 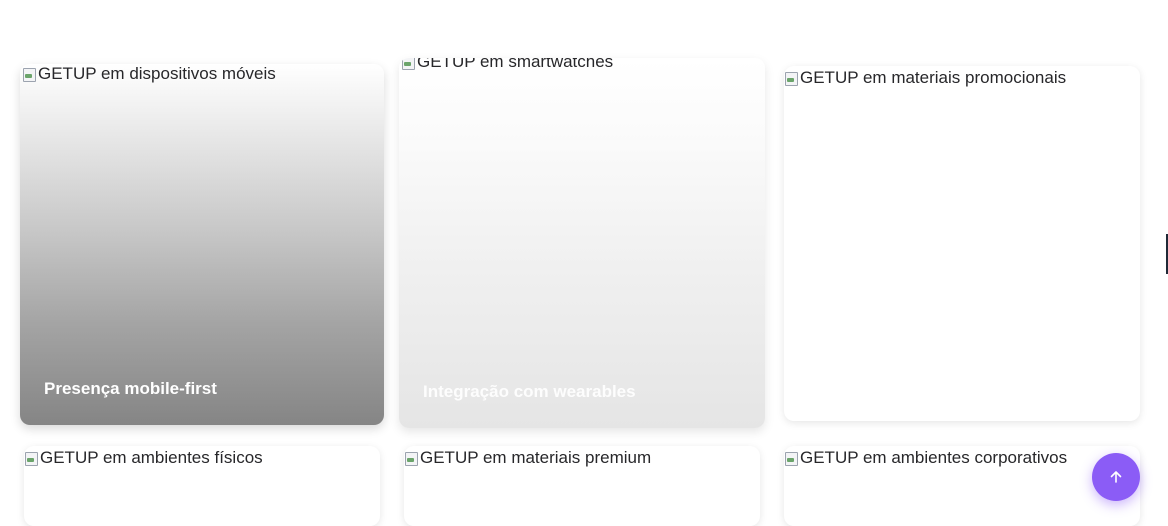 What do you see at coordinates (934, 457) in the screenshot?
I see `image-alt-text: GETUP em ambientes corporativos` at bounding box center [934, 457].